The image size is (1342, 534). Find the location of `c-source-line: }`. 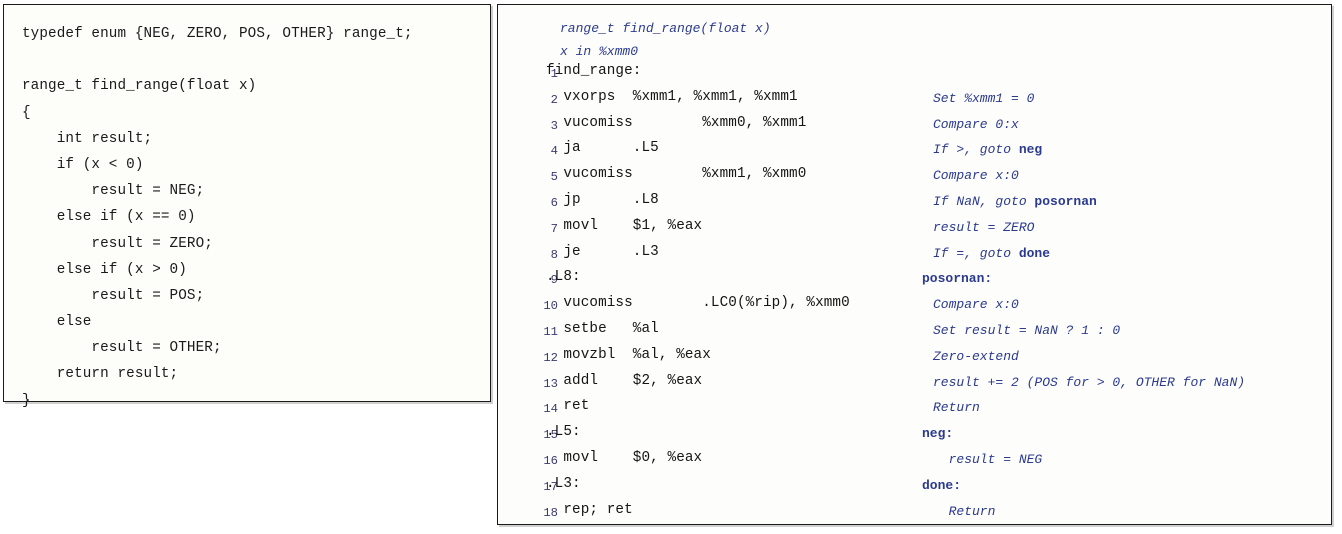

c-source-line: } is located at coordinates (26, 400).